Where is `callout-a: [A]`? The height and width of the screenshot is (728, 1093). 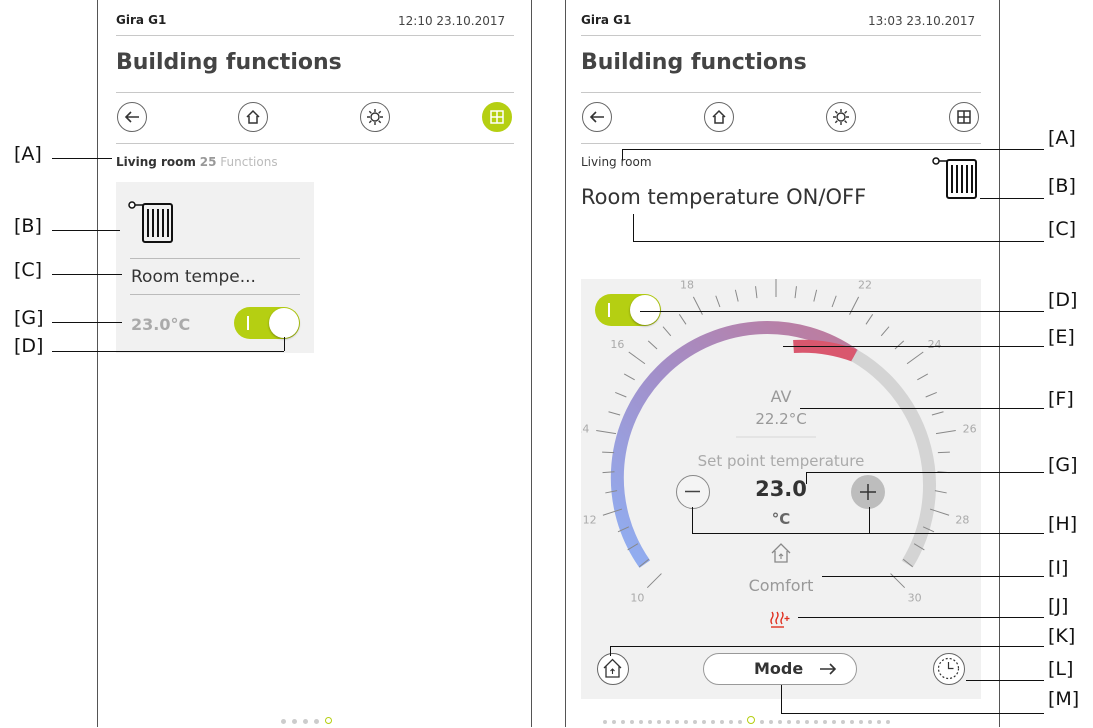
callout-a: [A] is located at coordinates (28, 154).